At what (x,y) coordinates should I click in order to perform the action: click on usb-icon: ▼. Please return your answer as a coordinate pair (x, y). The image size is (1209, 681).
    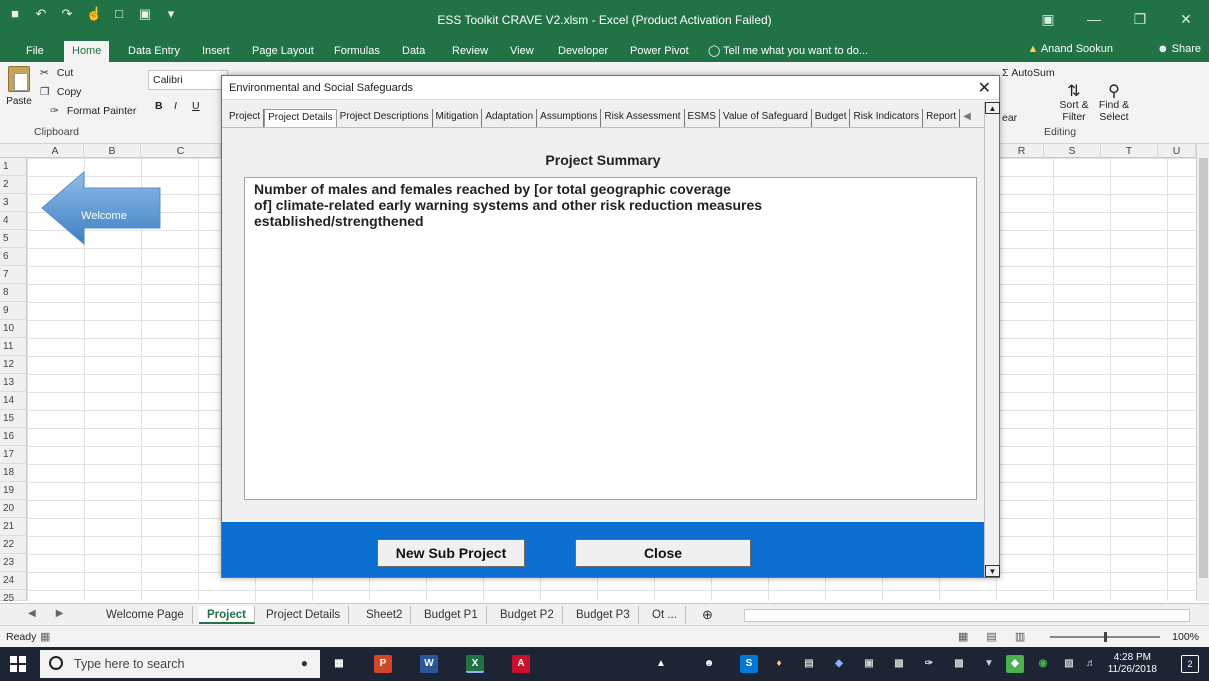
    Looking at the image, I should click on (989, 664).